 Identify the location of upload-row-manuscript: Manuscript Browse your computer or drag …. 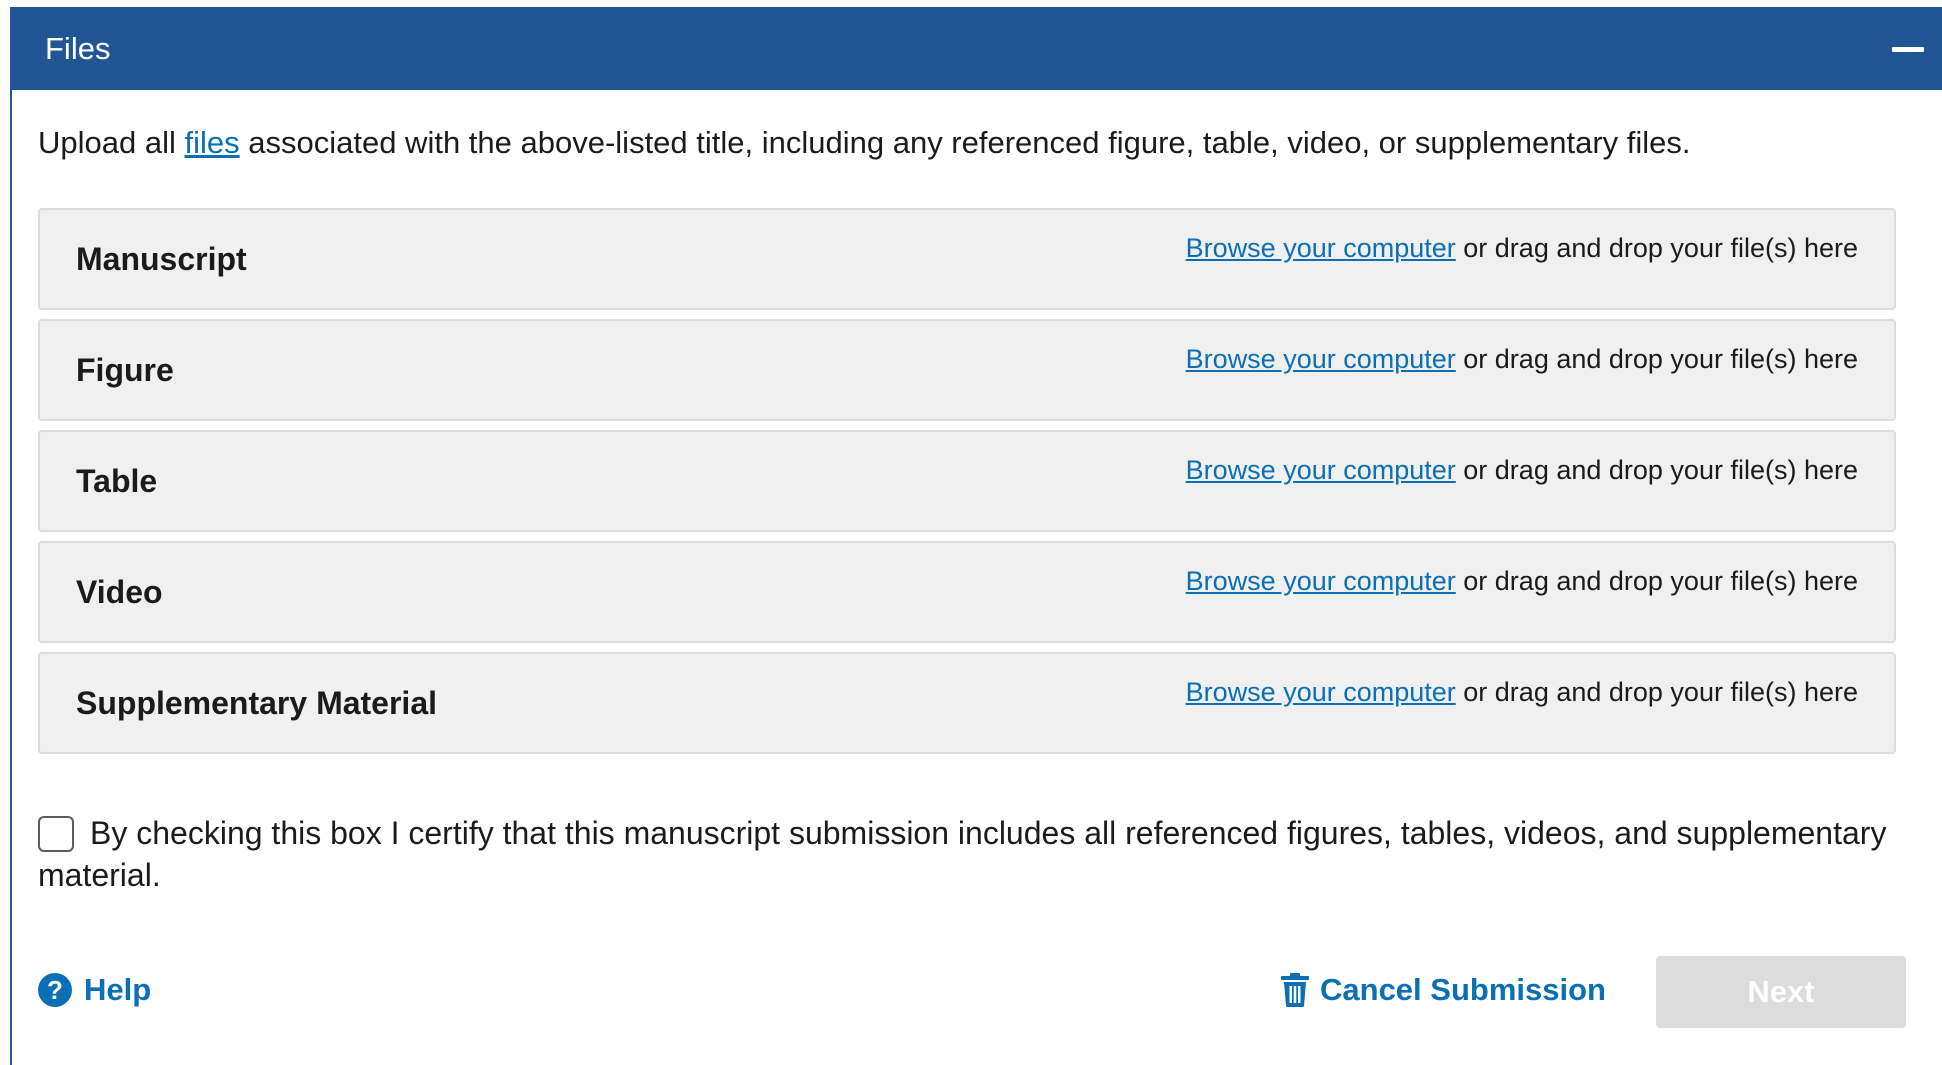
(967, 259).